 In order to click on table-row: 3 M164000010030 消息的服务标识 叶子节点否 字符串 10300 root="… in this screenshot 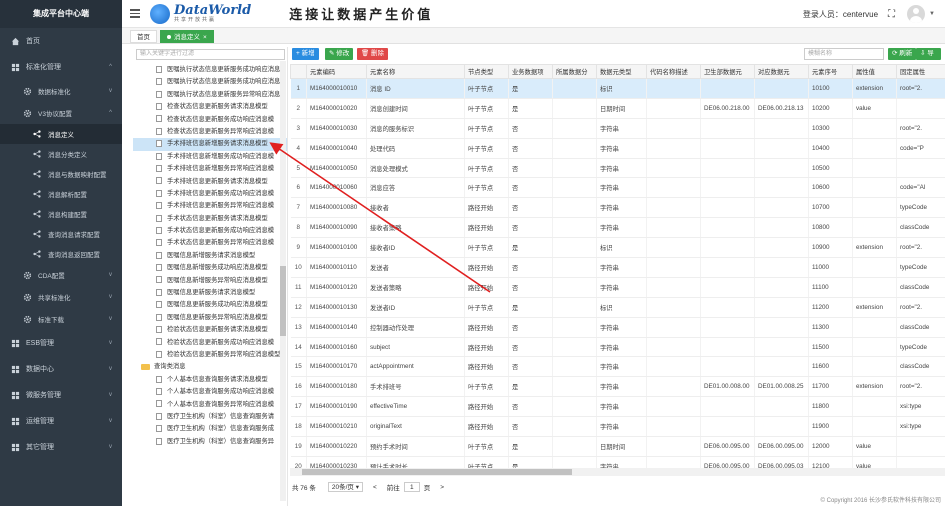, I will do `click(617, 128)`.